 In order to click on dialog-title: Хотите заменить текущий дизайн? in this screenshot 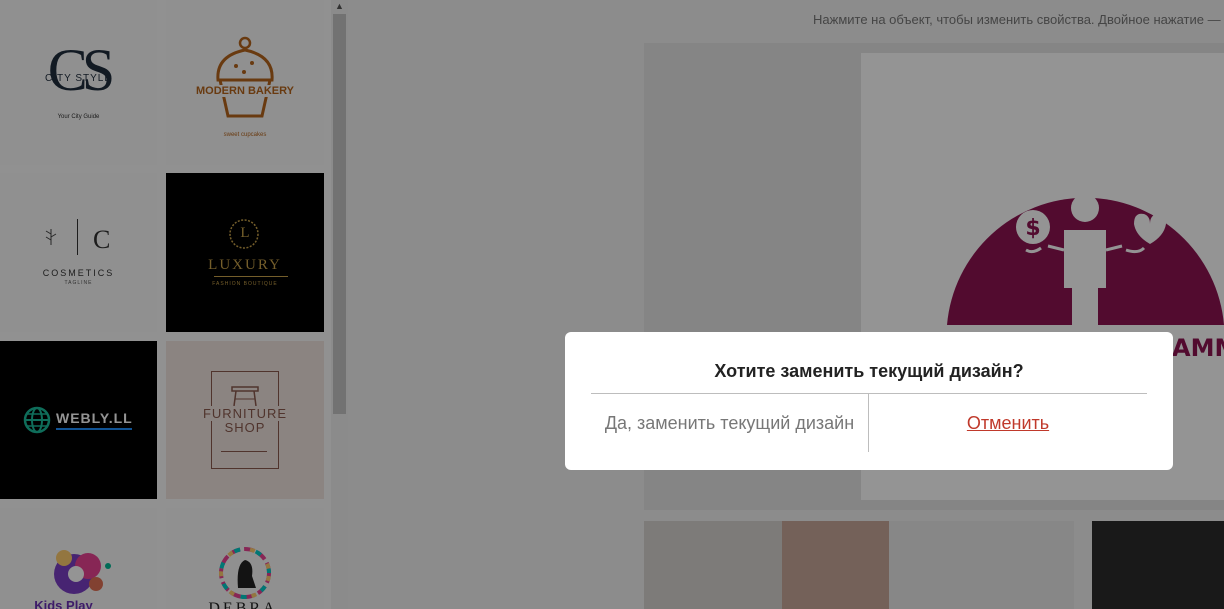, I will do `click(869, 371)`.